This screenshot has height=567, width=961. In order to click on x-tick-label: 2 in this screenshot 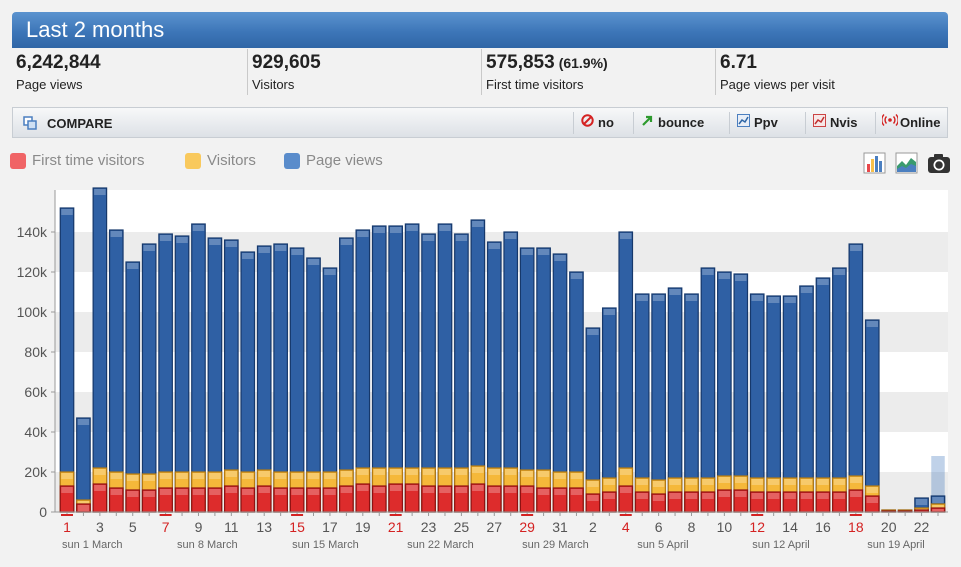, I will do `click(593, 527)`.